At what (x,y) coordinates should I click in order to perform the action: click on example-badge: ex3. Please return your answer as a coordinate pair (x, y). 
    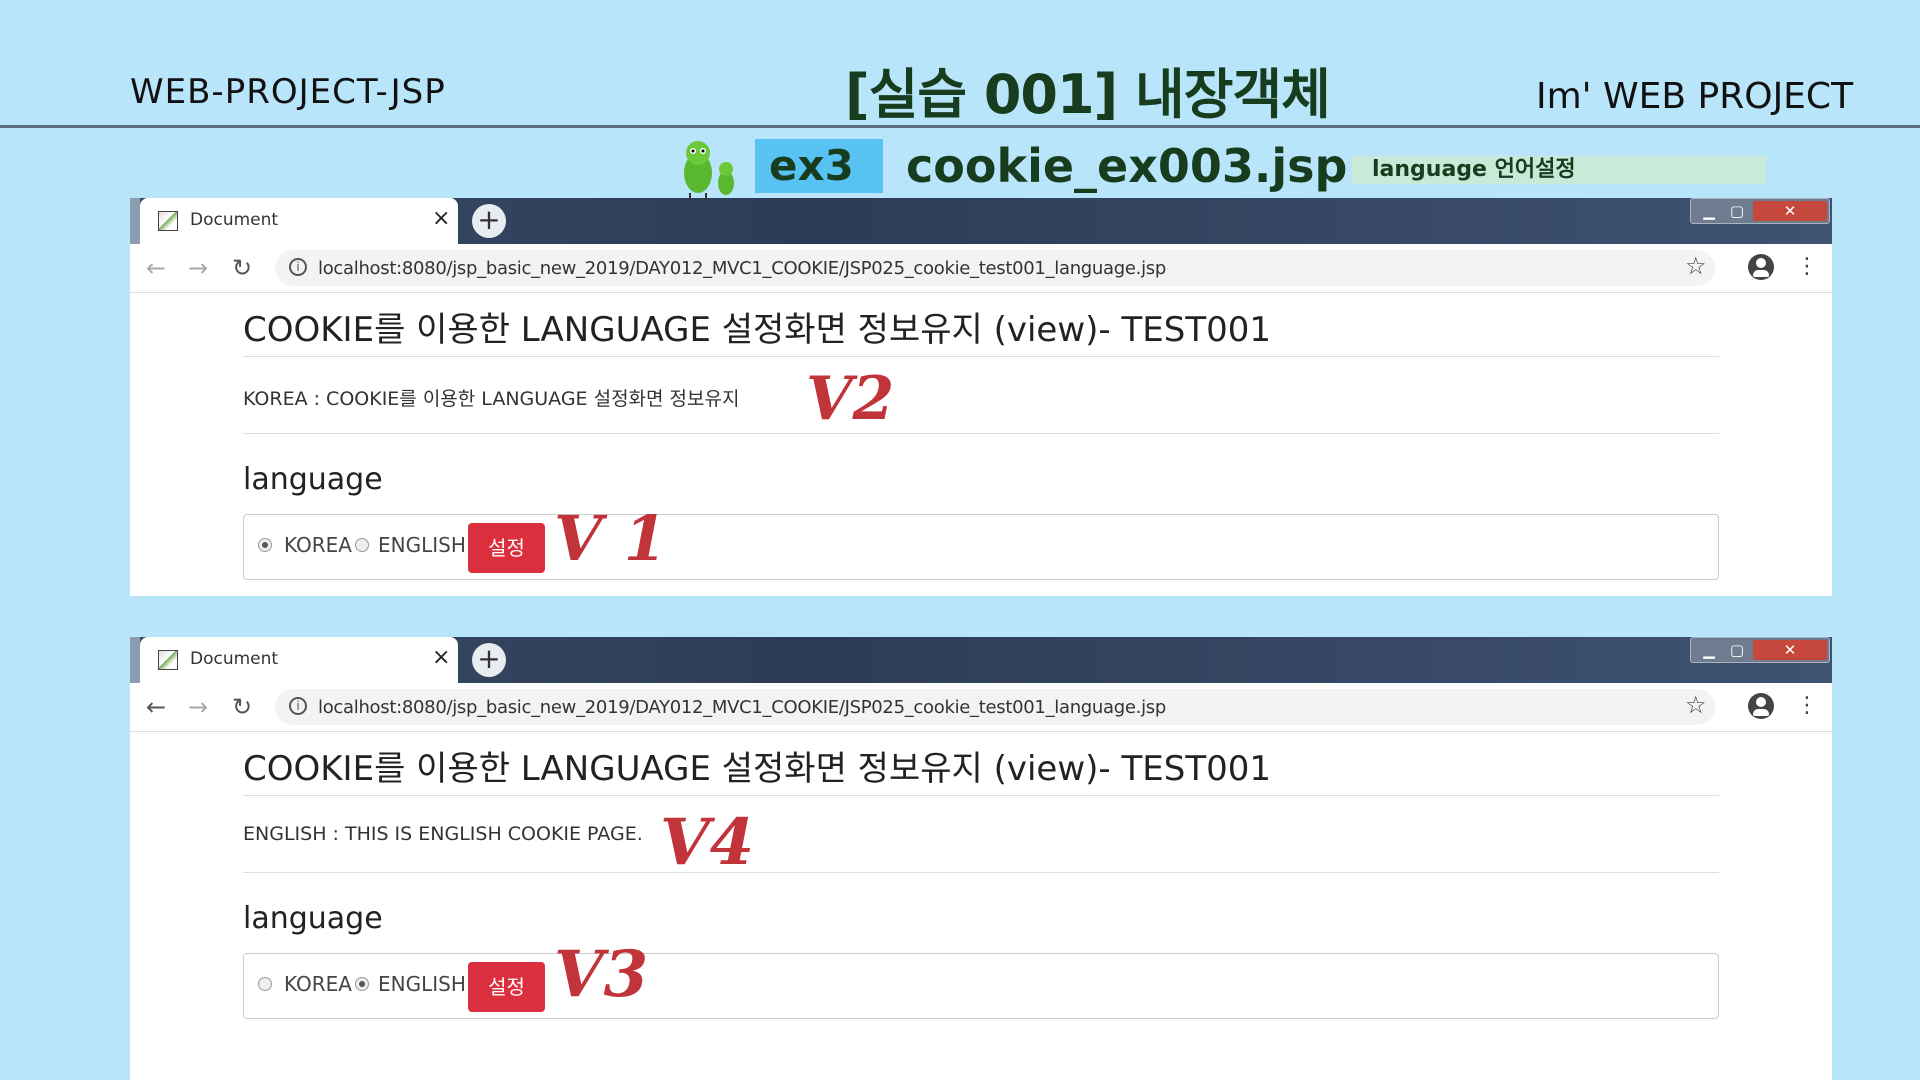
    Looking at the image, I should click on (819, 166).